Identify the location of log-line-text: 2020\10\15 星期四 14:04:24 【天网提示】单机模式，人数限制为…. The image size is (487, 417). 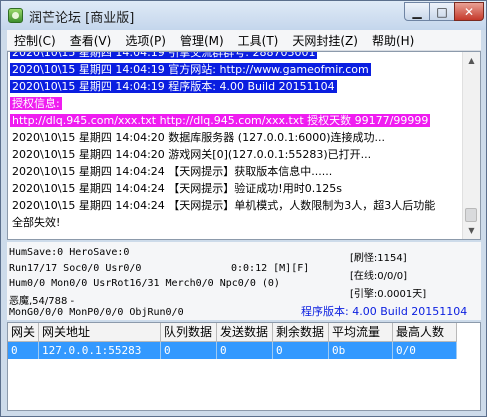
(224, 205).